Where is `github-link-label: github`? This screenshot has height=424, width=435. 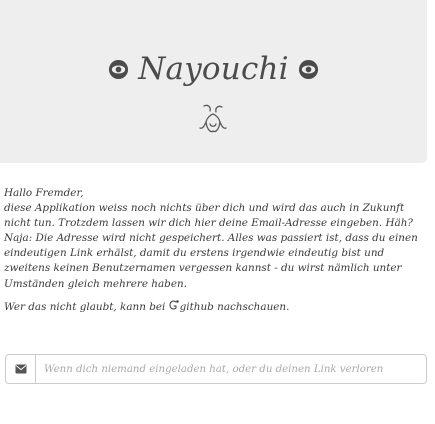 github-link-label: github is located at coordinates (196, 306).